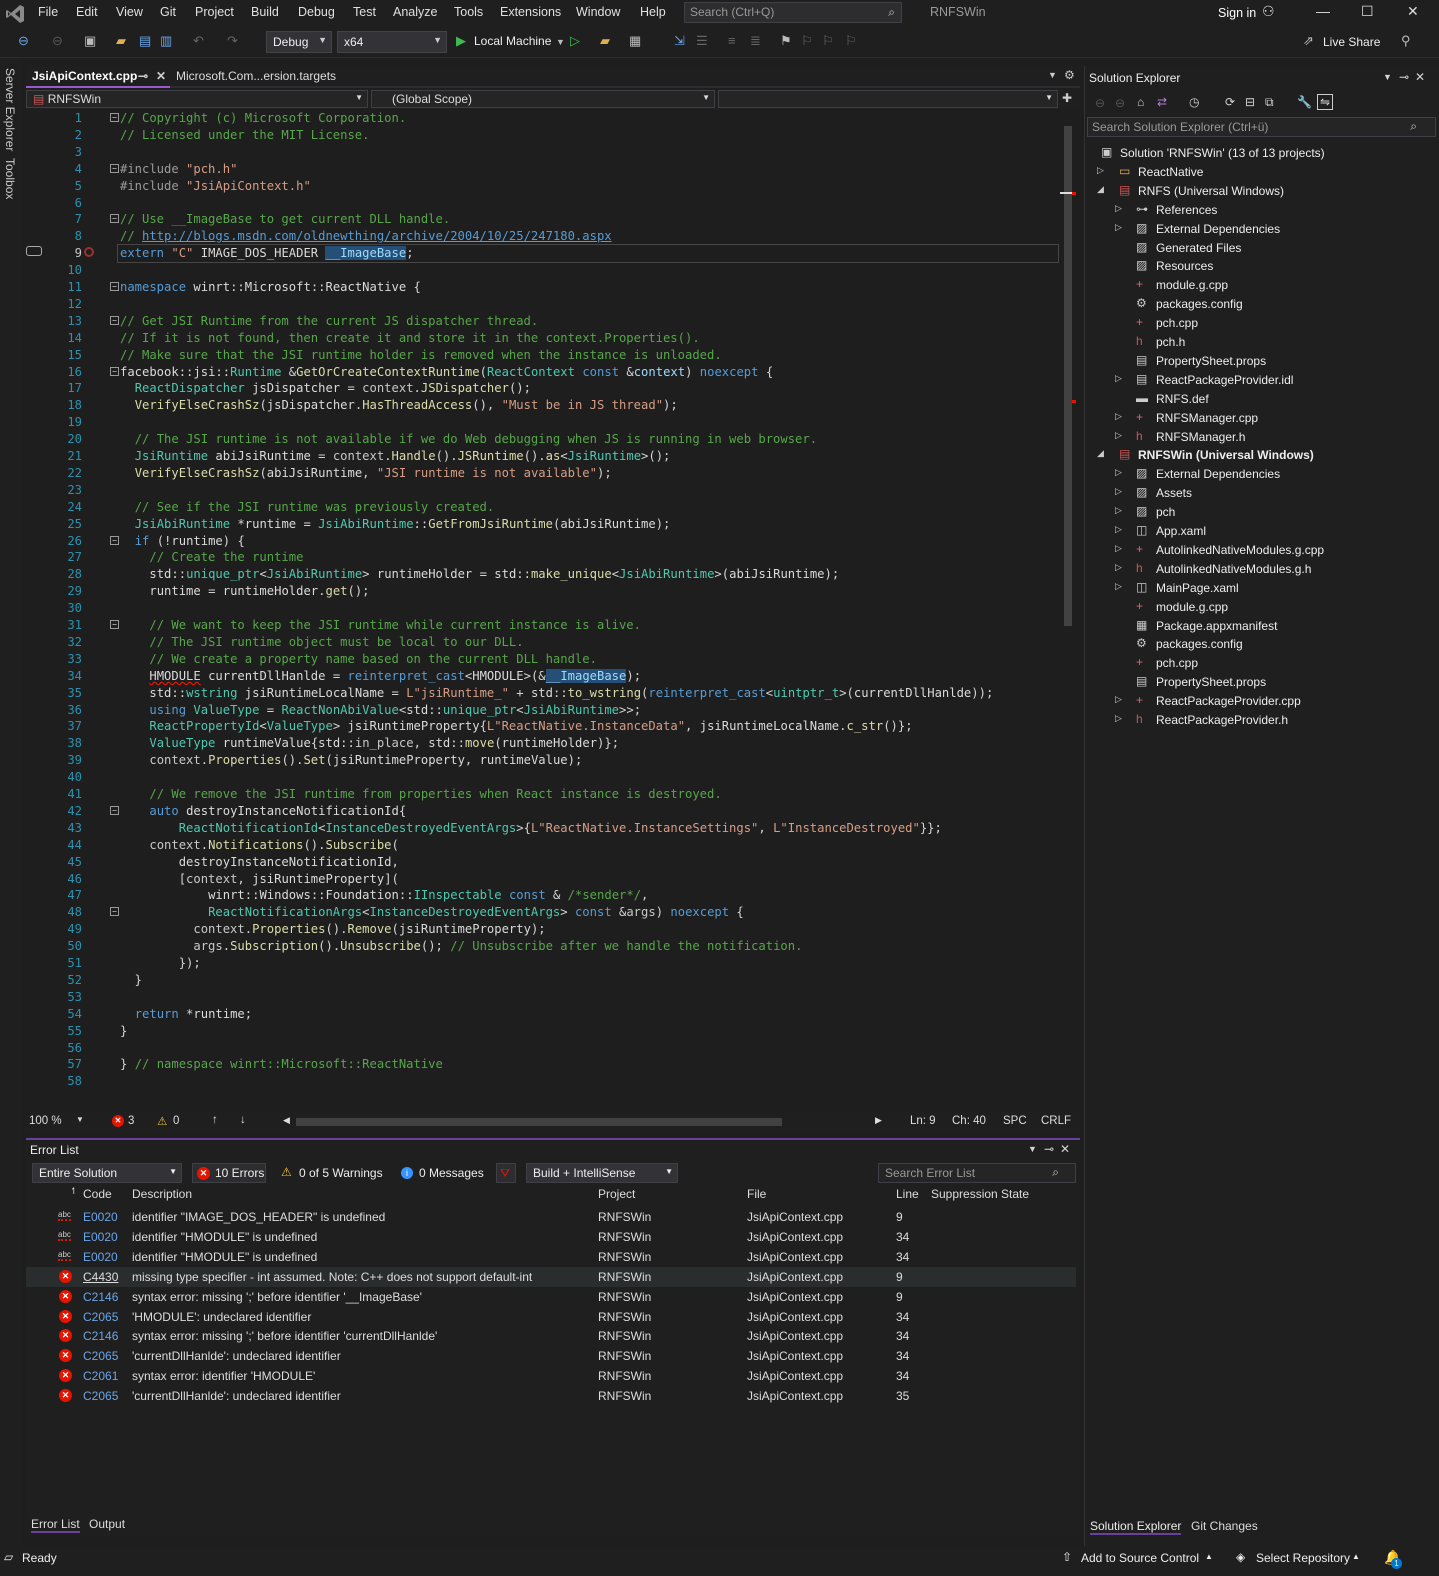  What do you see at coordinates (1351, 42) in the screenshot?
I see `live-share-button: Live Share` at bounding box center [1351, 42].